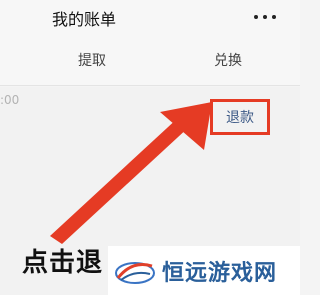  I want to click on transaction-time: :00, so click(10, 100).